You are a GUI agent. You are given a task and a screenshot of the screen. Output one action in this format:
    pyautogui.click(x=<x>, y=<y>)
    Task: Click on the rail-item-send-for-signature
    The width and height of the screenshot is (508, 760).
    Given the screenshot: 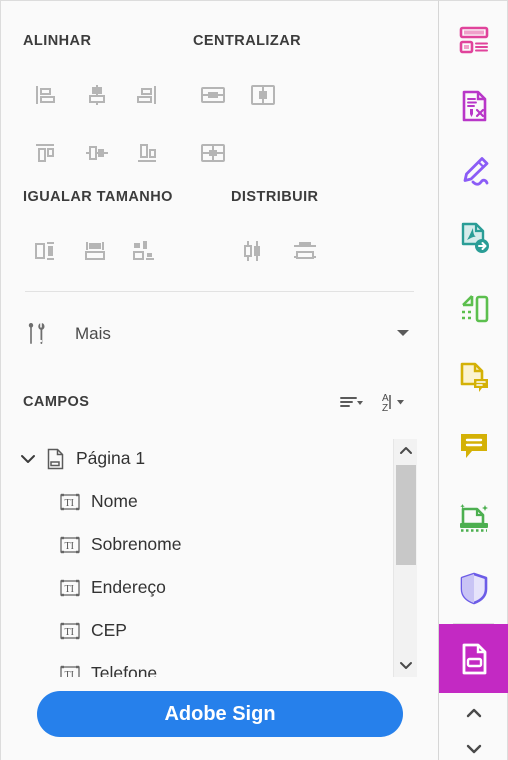 What is the action you would take?
    pyautogui.click(x=473, y=237)
    